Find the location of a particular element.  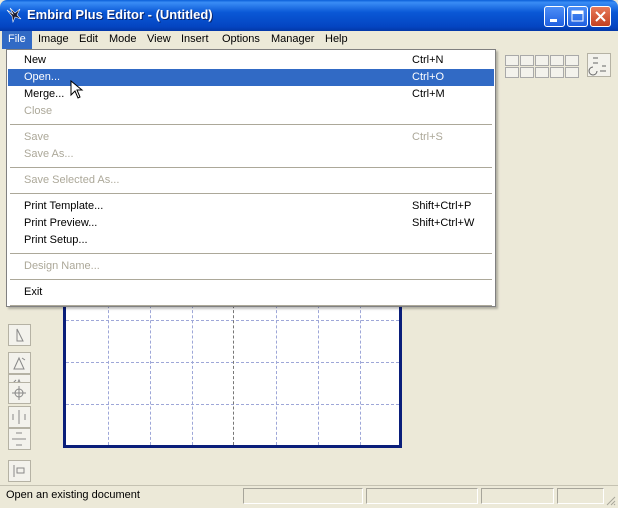

order-down-icon is located at coordinates (572, 72).